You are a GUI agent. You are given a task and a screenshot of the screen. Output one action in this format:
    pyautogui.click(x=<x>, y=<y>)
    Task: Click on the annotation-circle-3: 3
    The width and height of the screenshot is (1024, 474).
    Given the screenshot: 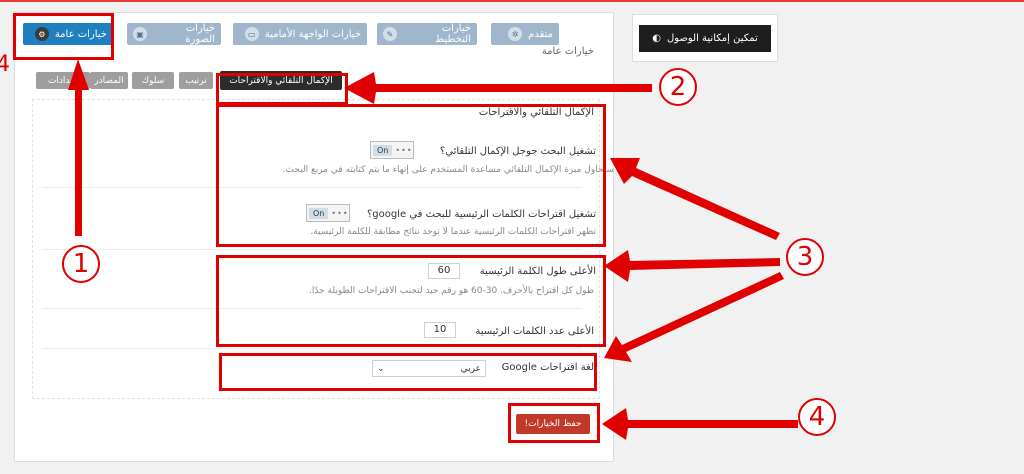 What is the action you would take?
    pyautogui.click(x=805, y=257)
    